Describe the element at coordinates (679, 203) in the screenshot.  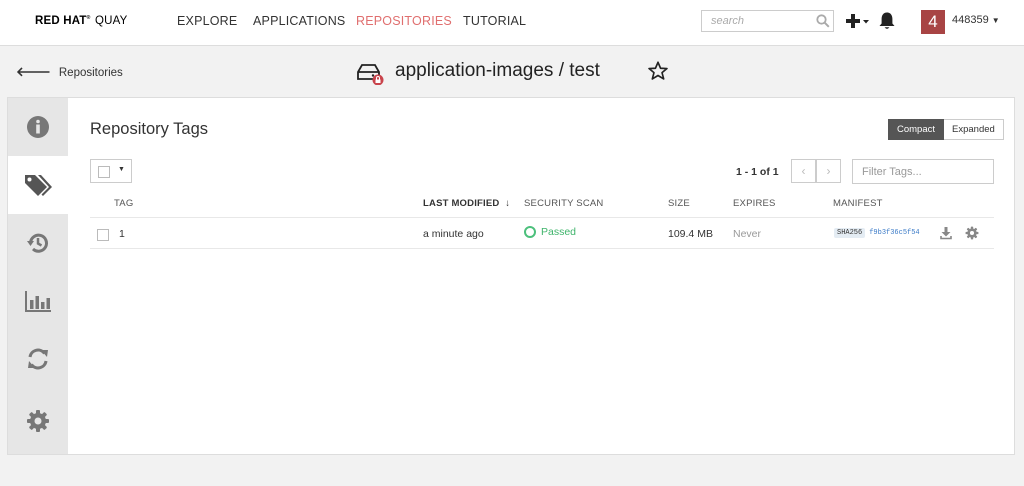
I see `column-header-size: SIZE` at that location.